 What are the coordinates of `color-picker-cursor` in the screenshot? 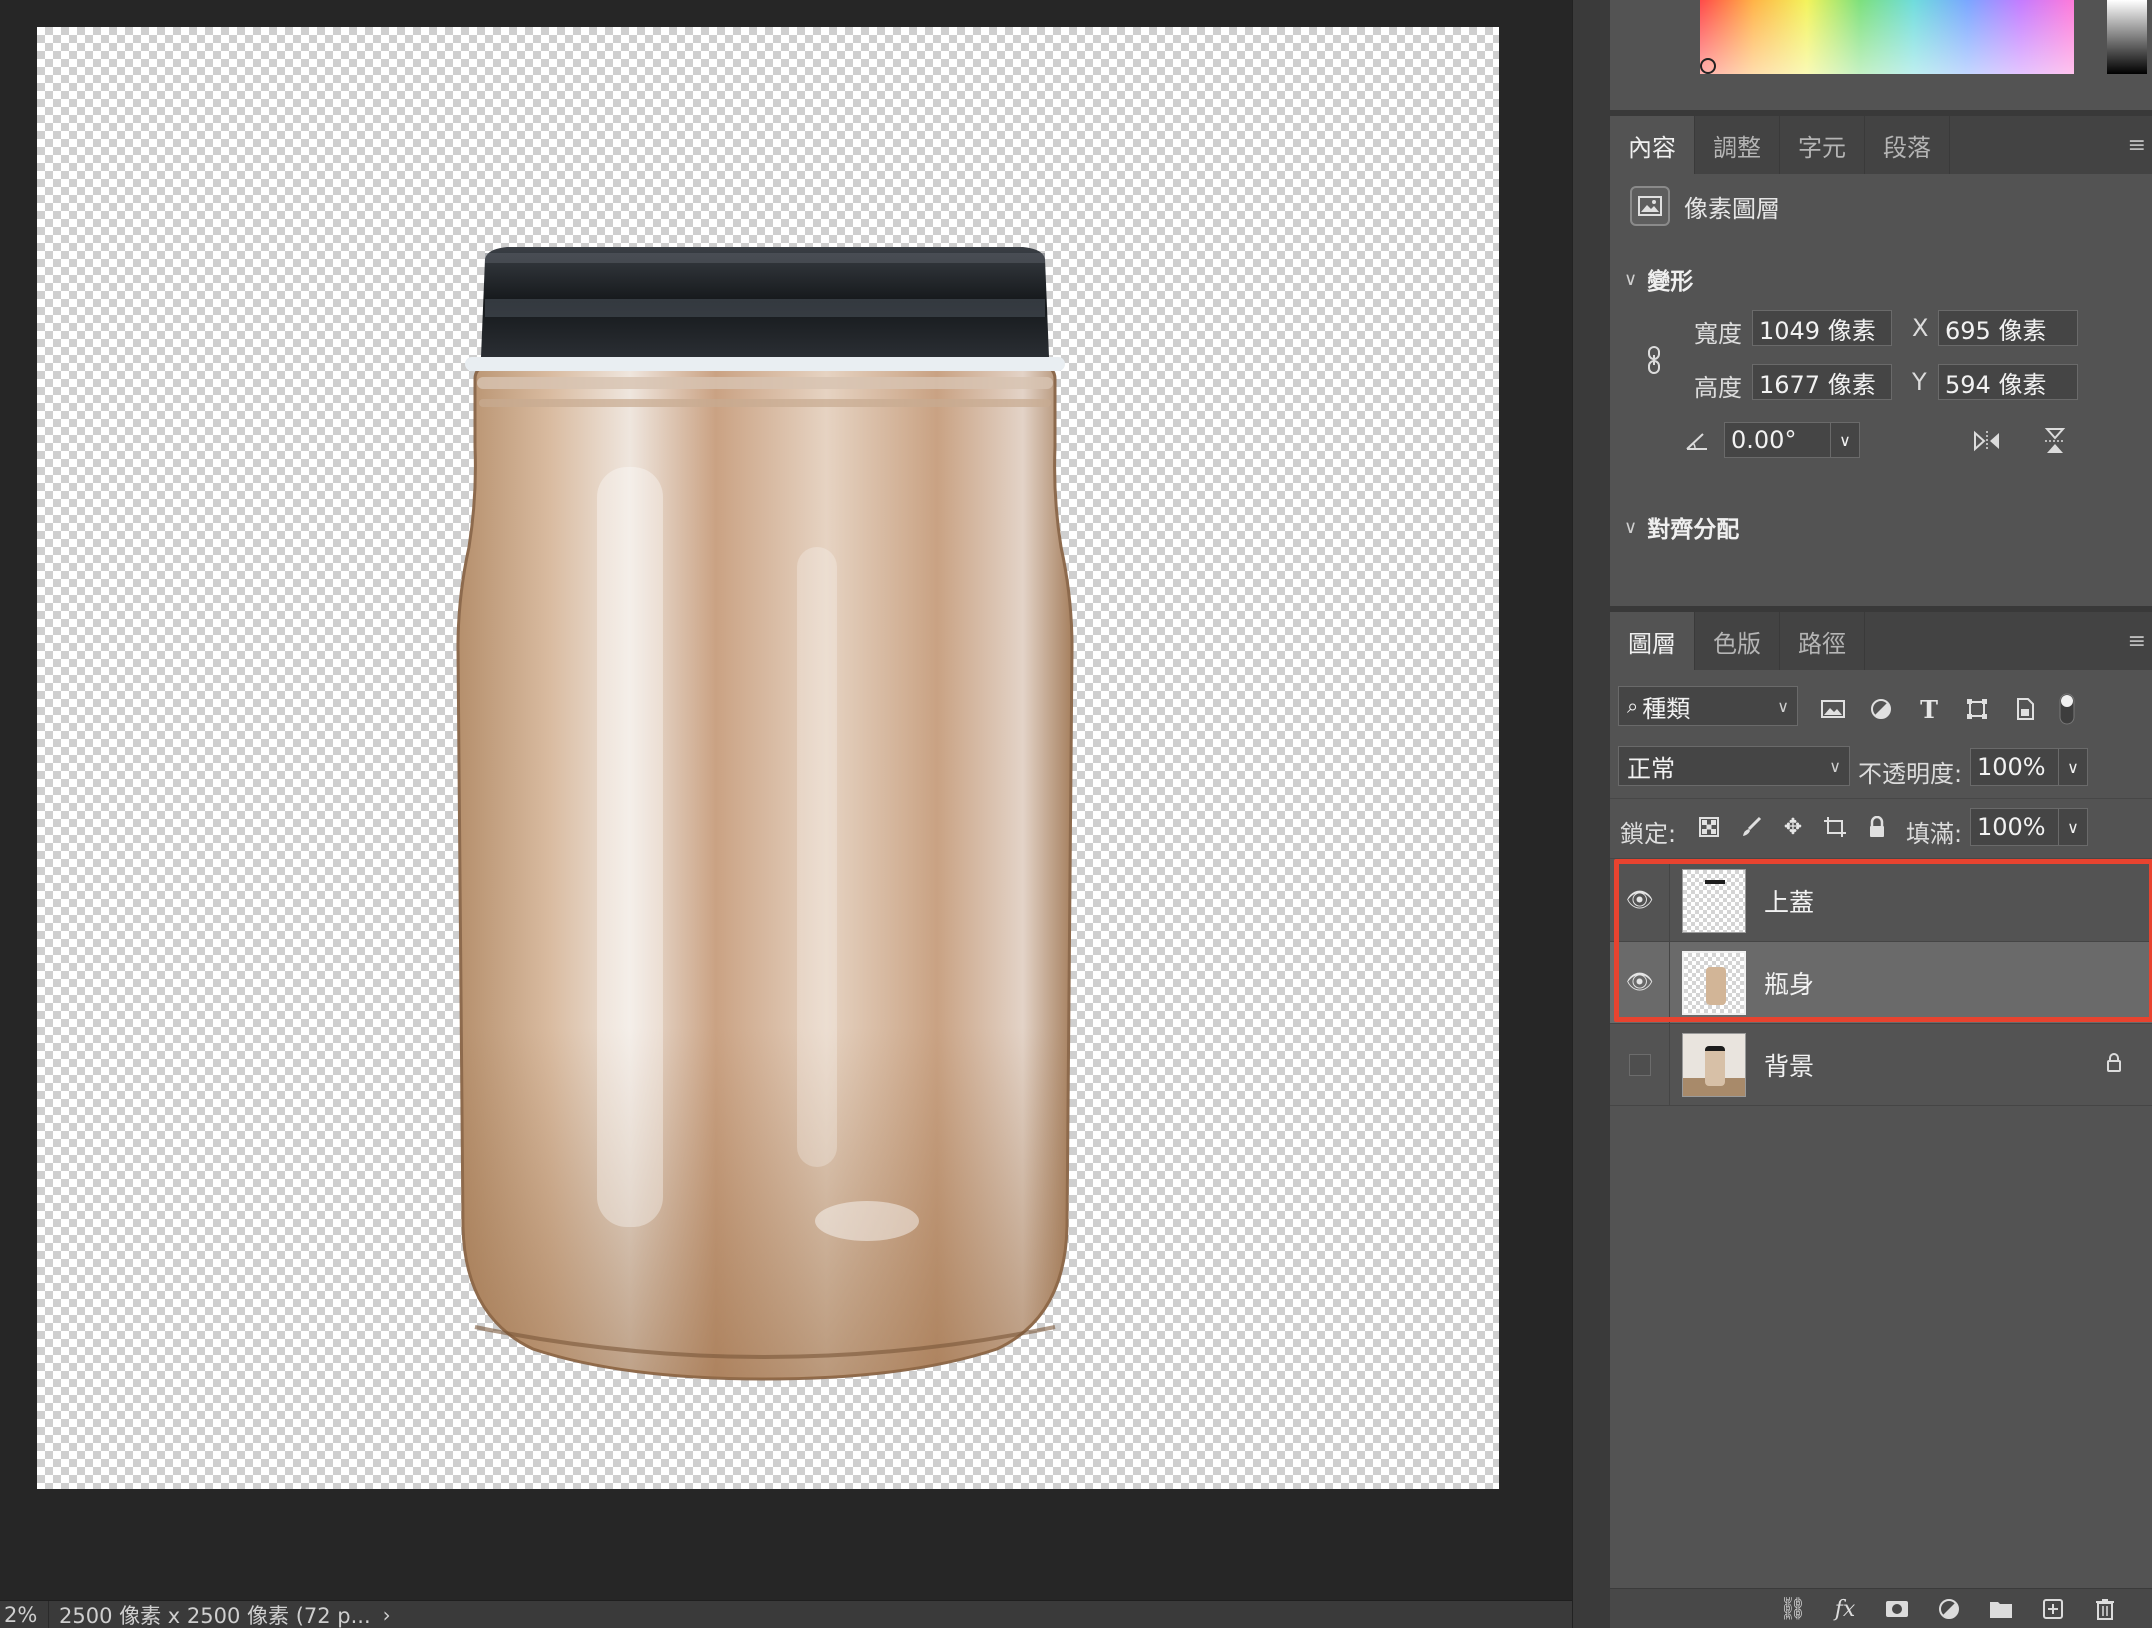 It's located at (1708, 66).